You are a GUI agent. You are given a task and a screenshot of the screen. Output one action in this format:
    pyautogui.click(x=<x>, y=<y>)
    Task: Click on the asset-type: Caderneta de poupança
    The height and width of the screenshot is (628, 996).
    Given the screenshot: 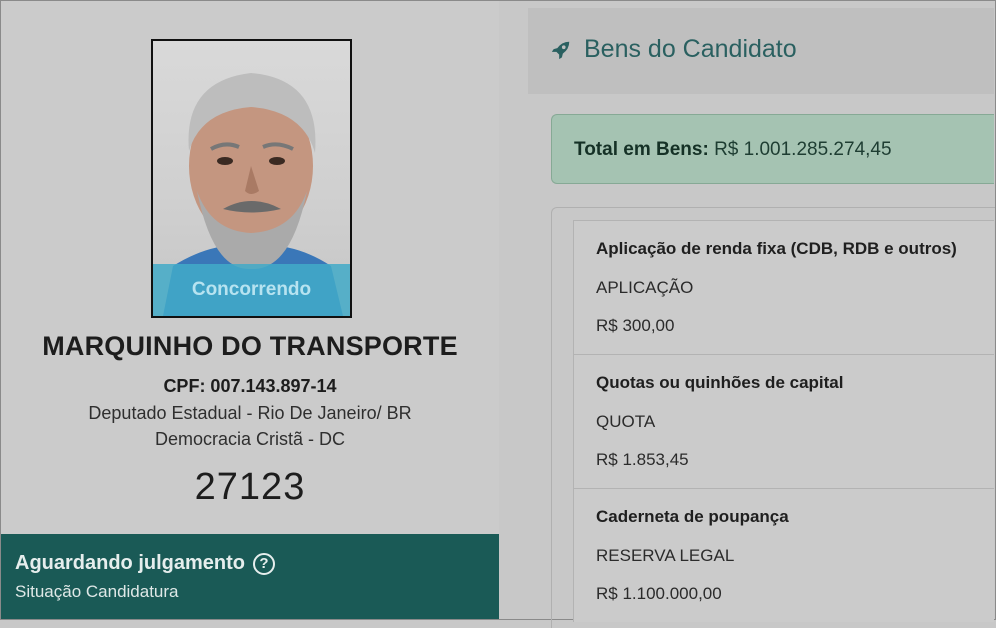 What is the action you would take?
    pyautogui.click(x=692, y=516)
    